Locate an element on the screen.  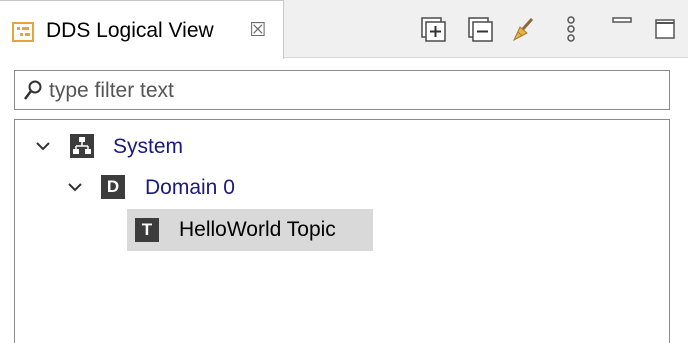
view-title: DDS Logical View is located at coordinates (130, 30).